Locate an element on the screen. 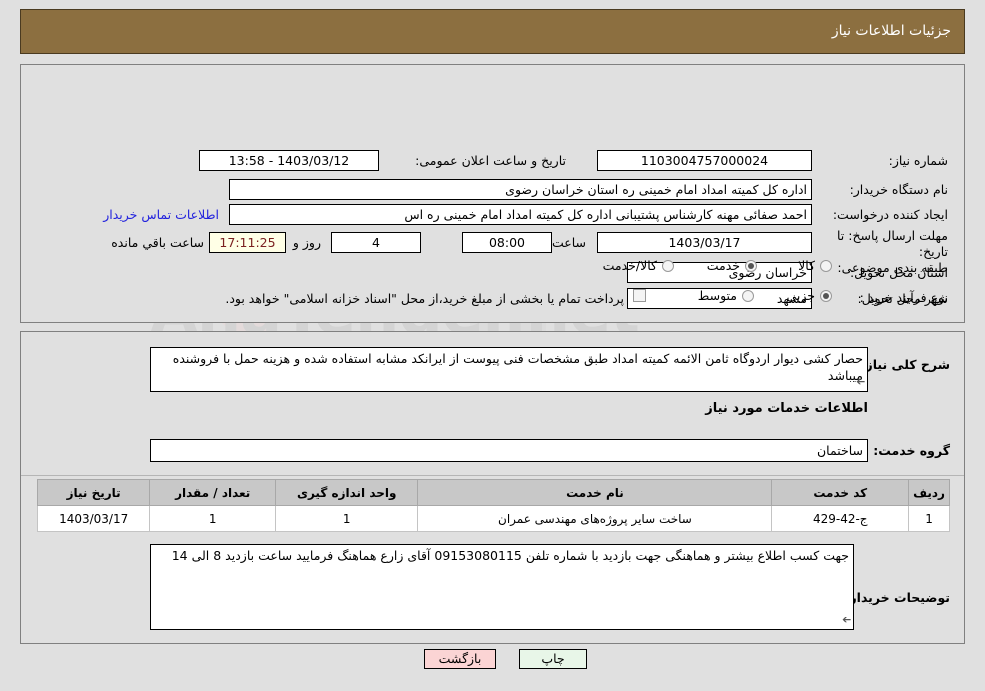 Image resolution: width=985 pixels, height=691 pixels. deadline-date-value: 1403/03/17 is located at coordinates (704, 242).